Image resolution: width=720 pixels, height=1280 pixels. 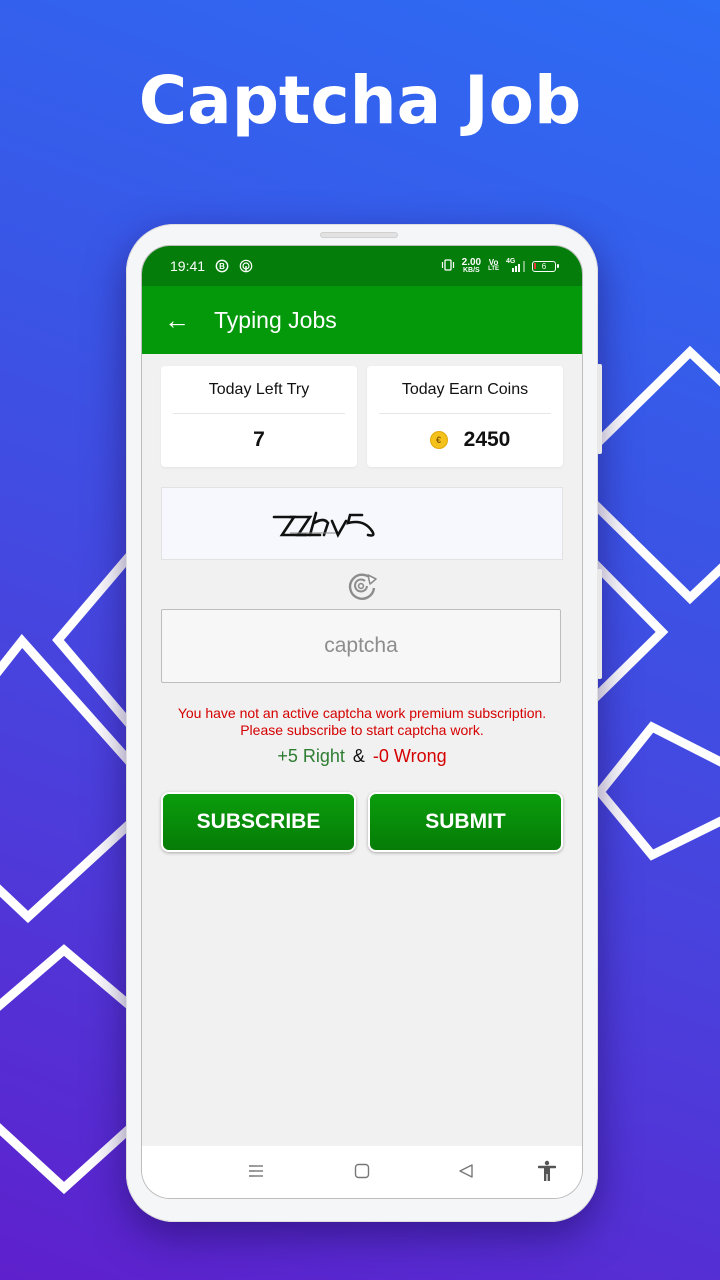 What do you see at coordinates (545, 266) in the screenshot?
I see `battery-icon: 6` at bounding box center [545, 266].